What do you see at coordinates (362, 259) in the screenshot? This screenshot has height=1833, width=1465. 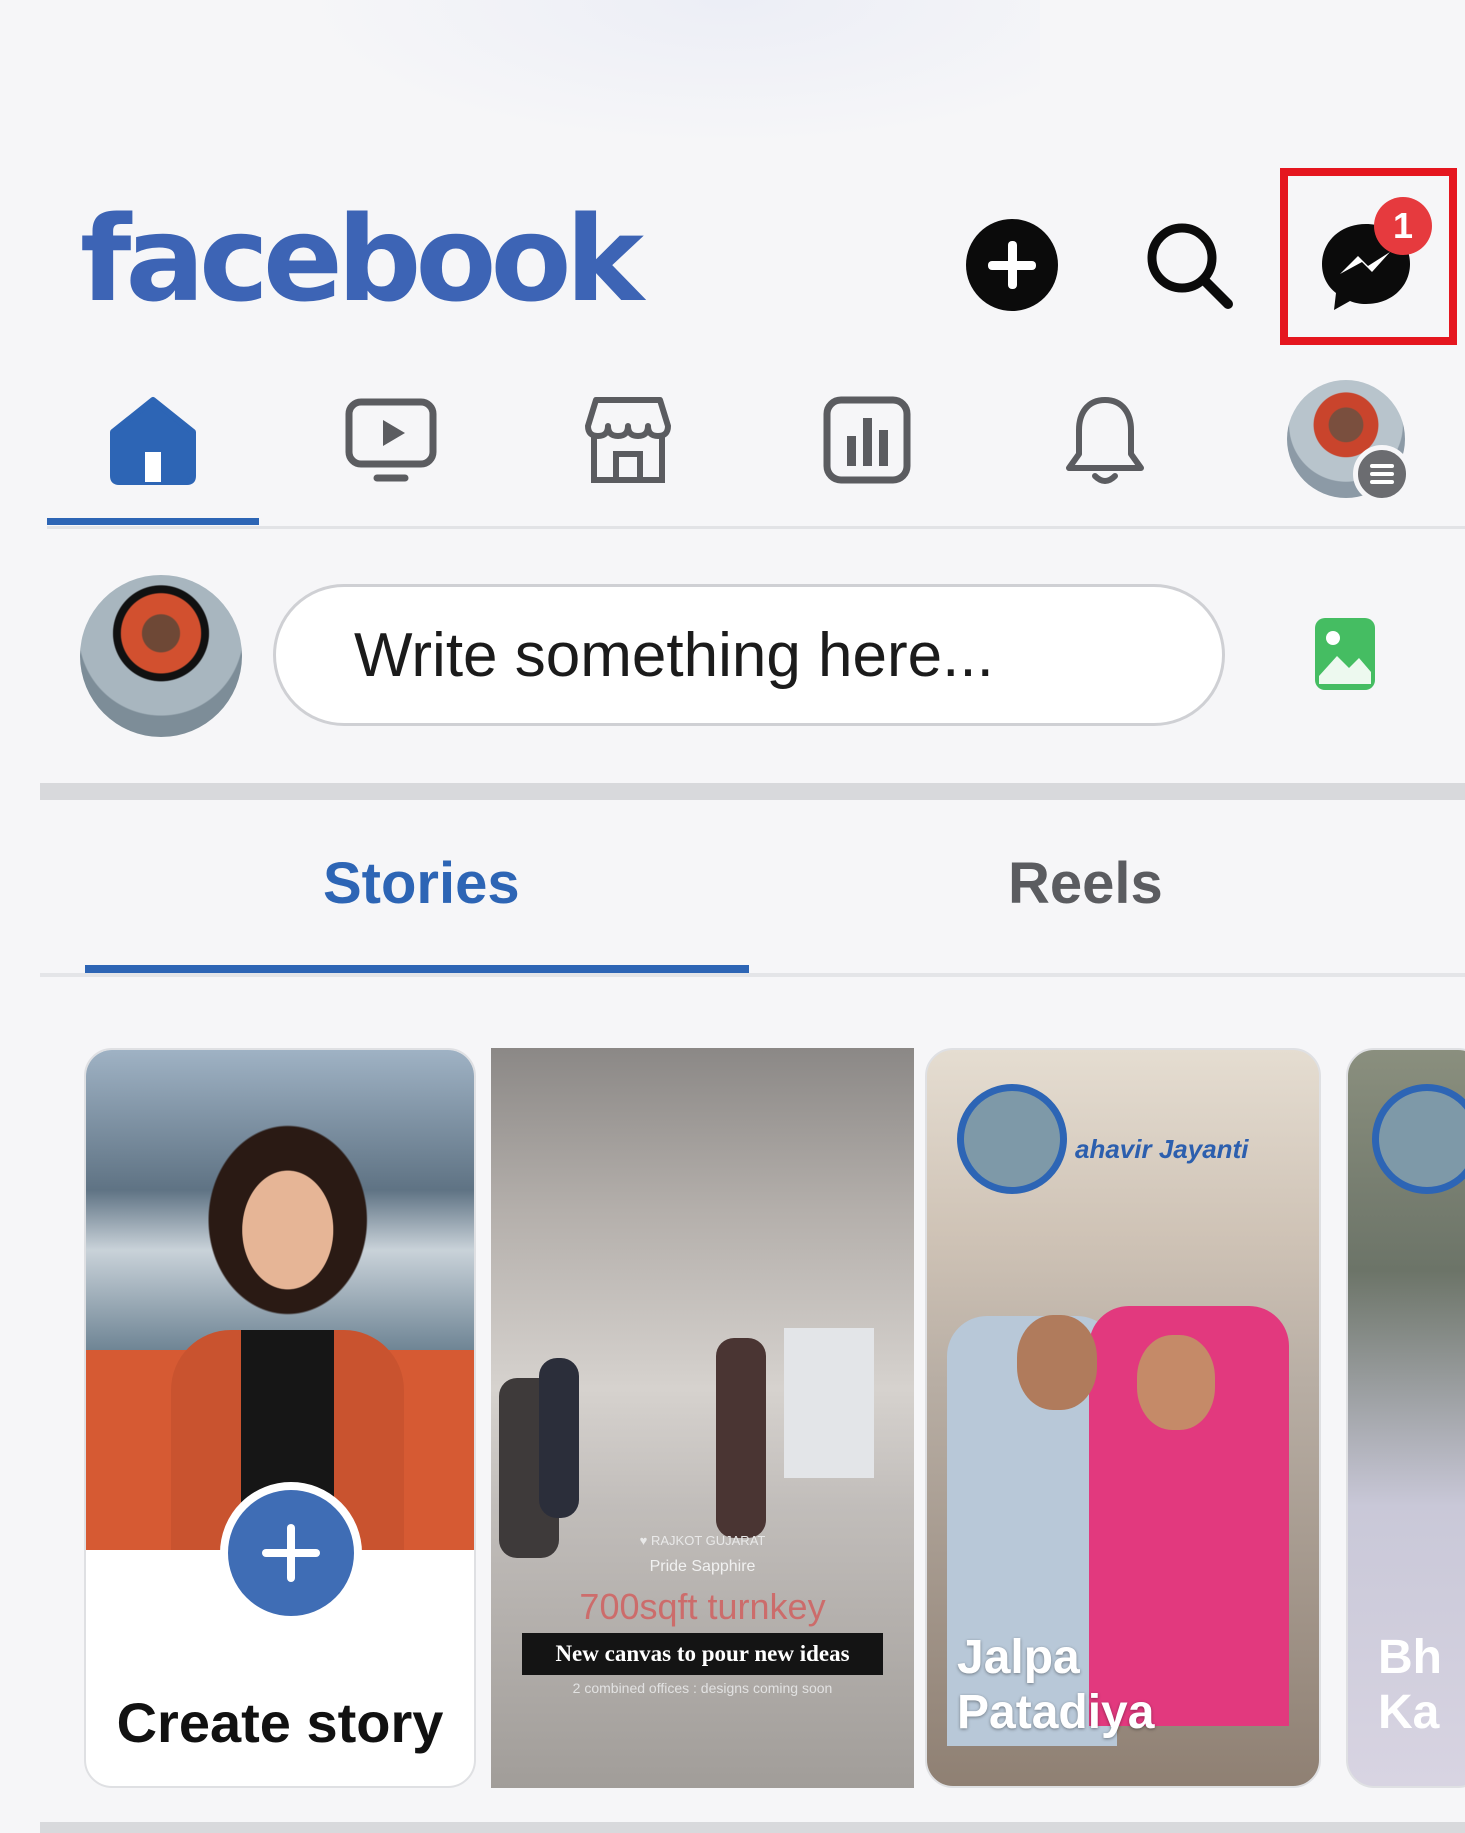 I see `facebook-logo: facebook` at bounding box center [362, 259].